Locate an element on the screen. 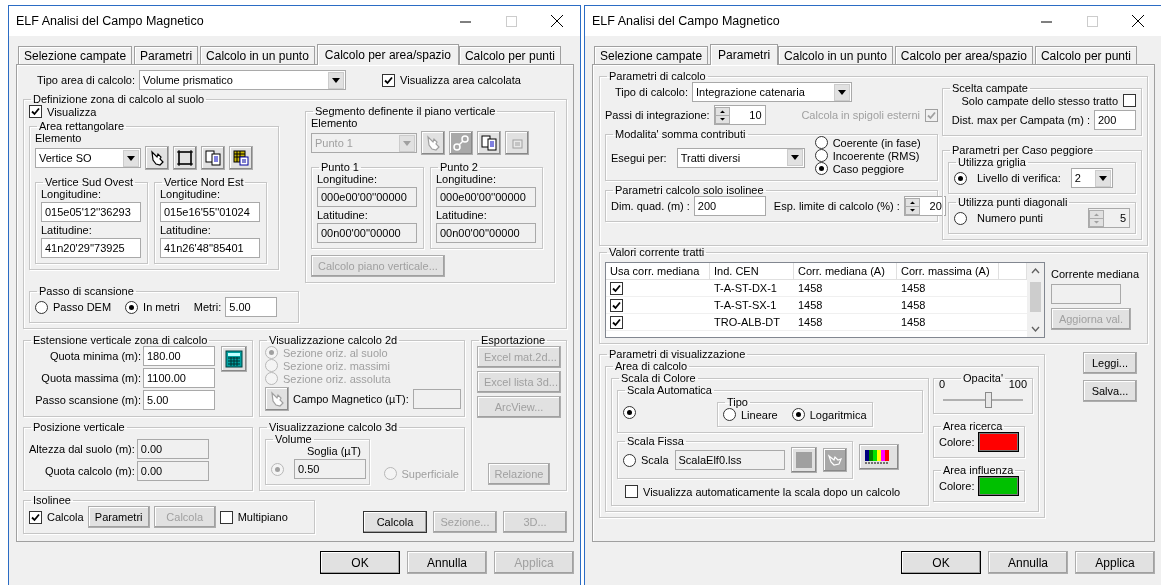 The width and height of the screenshot is (1161, 585). text-field: 41n20'29''73925 is located at coordinates (91, 248).